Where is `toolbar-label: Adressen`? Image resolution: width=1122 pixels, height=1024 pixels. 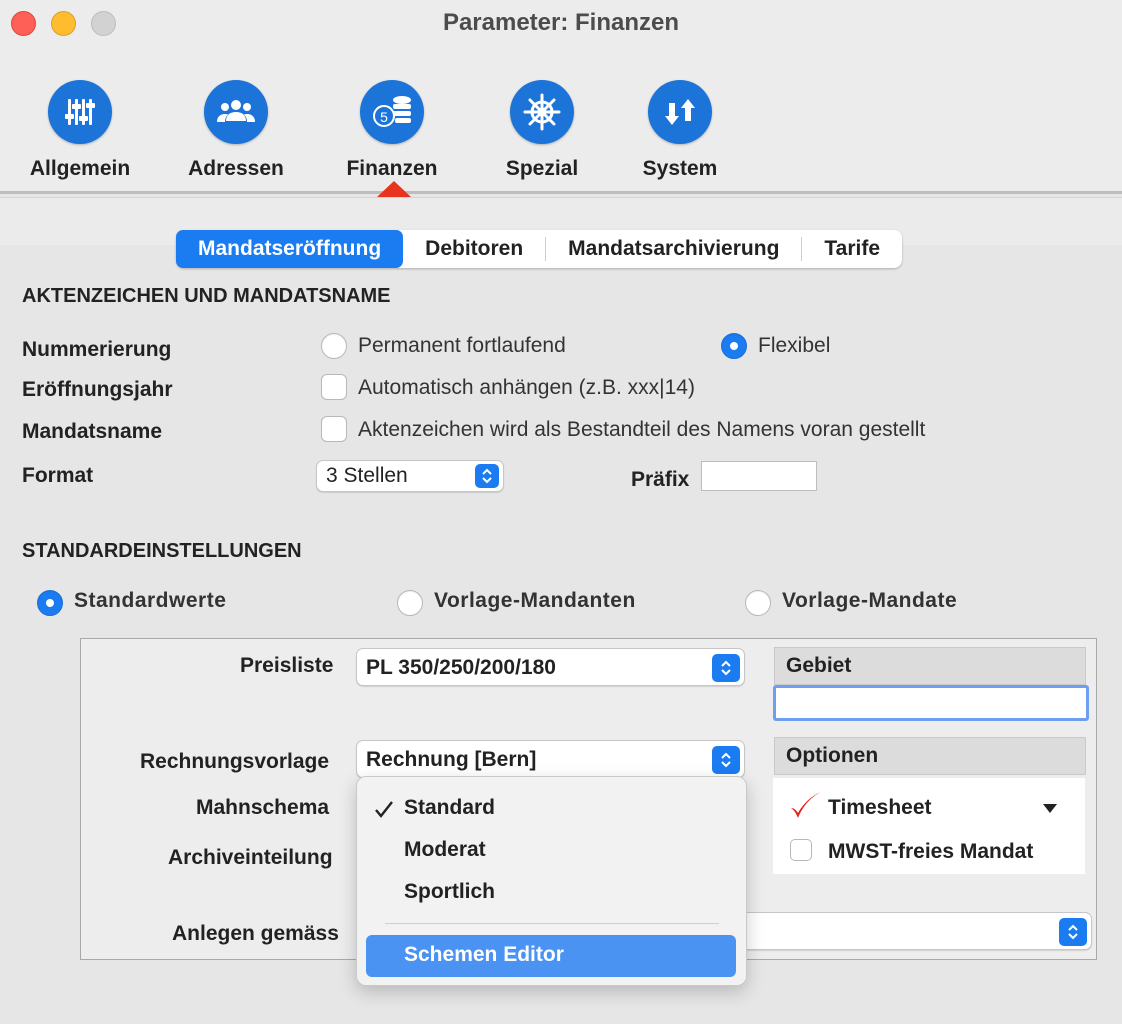
toolbar-label: Adressen is located at coordinates (236, 168).